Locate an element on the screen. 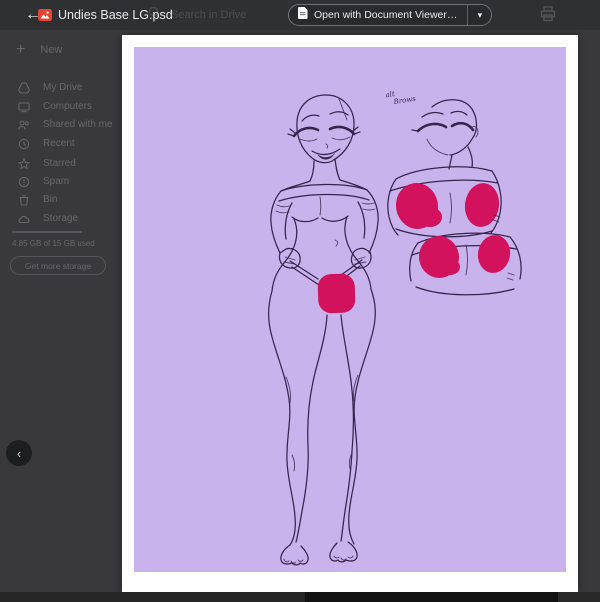 The image size is (600, 602). star-icon is located at coordinates (24, 163).